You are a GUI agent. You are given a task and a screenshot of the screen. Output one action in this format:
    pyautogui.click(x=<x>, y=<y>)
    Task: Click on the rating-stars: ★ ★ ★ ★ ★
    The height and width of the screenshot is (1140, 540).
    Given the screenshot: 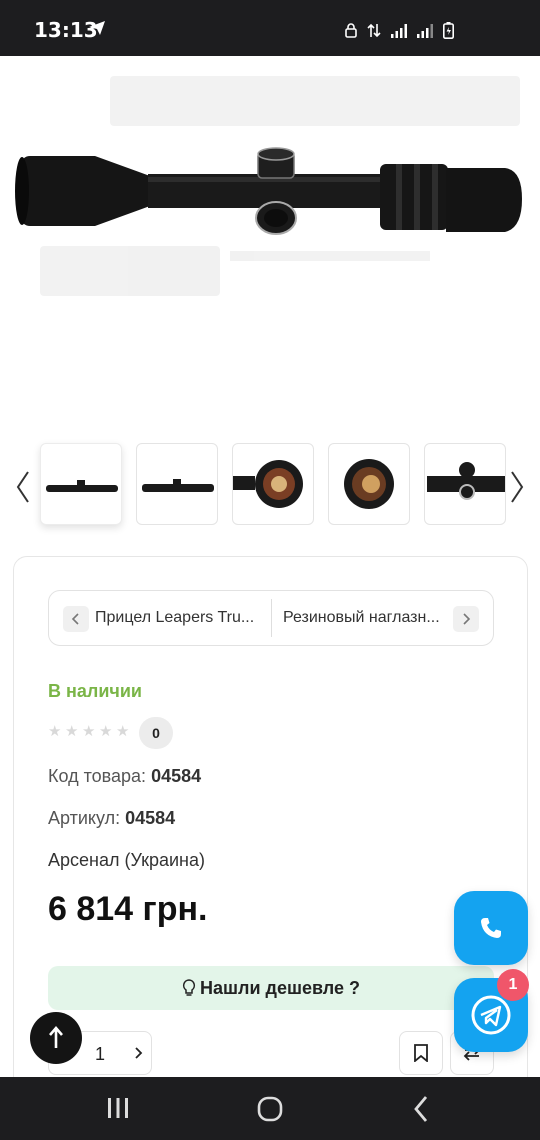 What is the action you would take?
    pyautogui.click(x=89, y=731)
    